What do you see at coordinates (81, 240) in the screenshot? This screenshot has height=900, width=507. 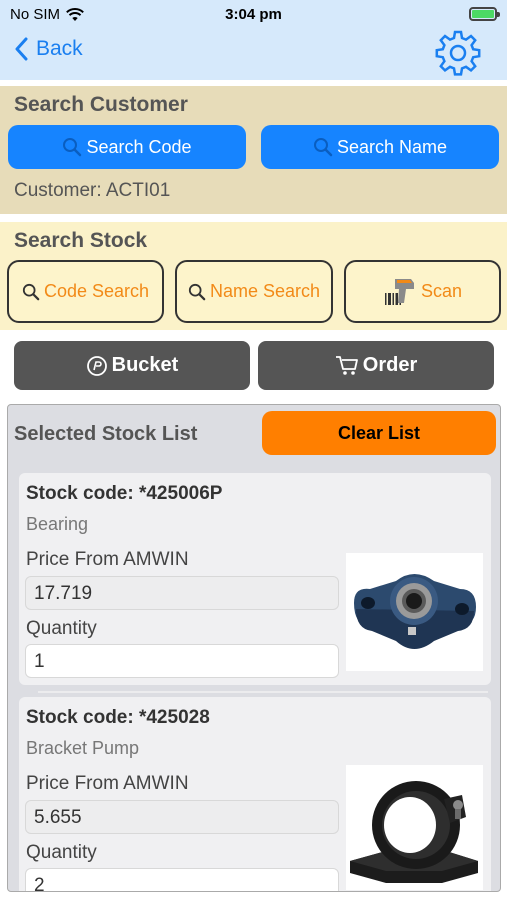 I see `stock-section-title: Search Stock` at bounding box center [81, 240].